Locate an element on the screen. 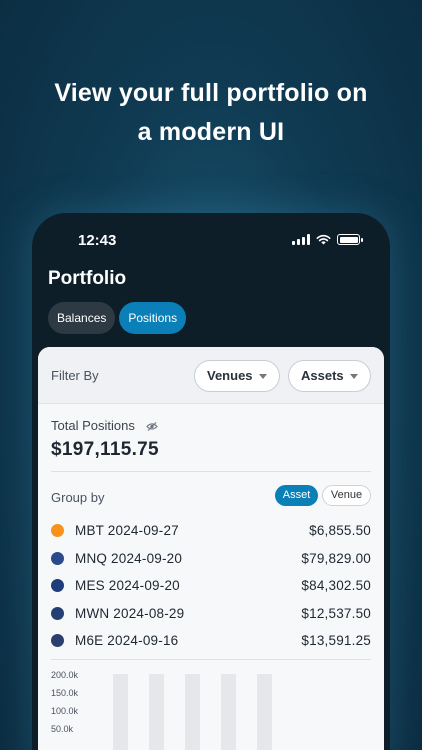  position-amount: $79,829.00 is located at coordinates (336, 558).